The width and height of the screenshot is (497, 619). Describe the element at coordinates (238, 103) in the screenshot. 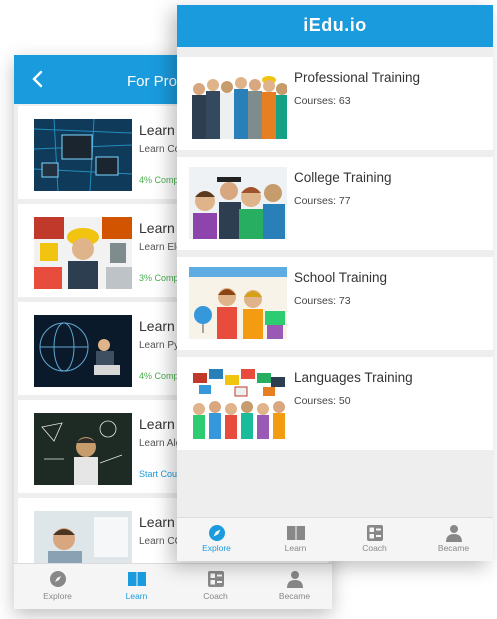

I see `category-thumbnail-professional` at that location.